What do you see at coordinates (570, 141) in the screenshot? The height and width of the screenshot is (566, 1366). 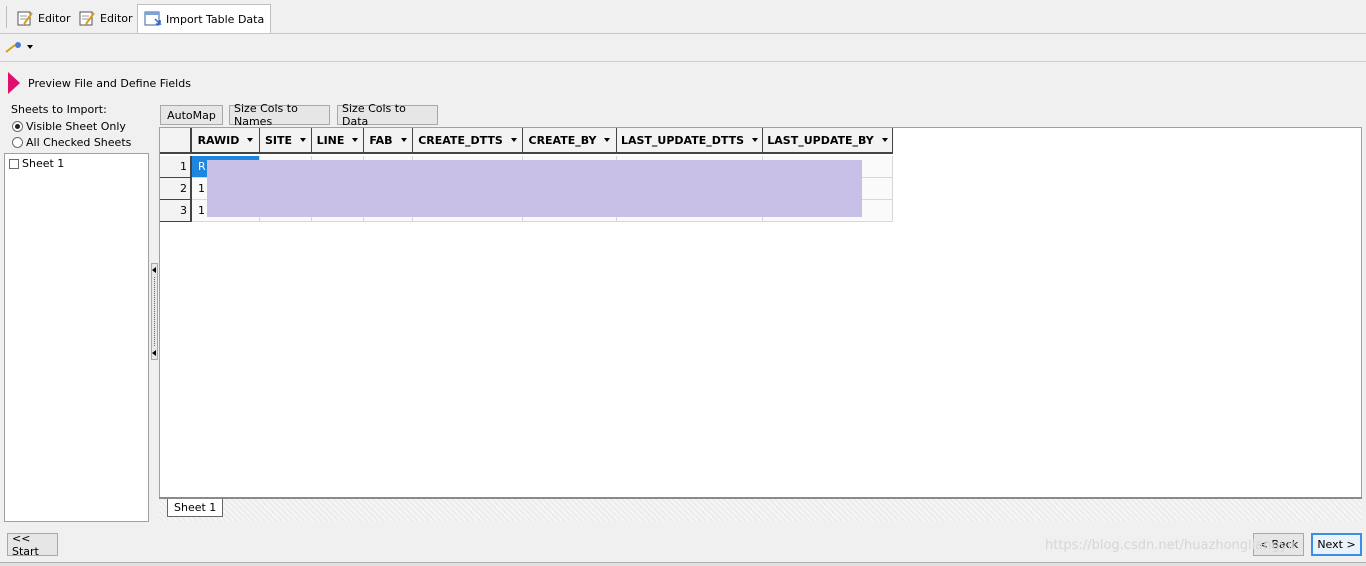 I see `column-header: CREATE_BY` at bounding box center [570, 141].